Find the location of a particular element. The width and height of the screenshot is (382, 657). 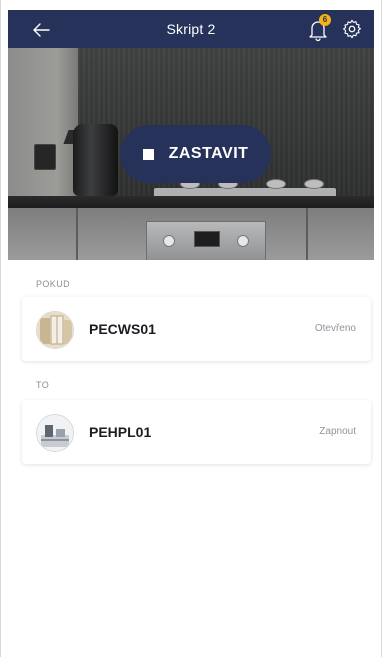

device-name: PEHPL01 is located at coordinates (120, 432).